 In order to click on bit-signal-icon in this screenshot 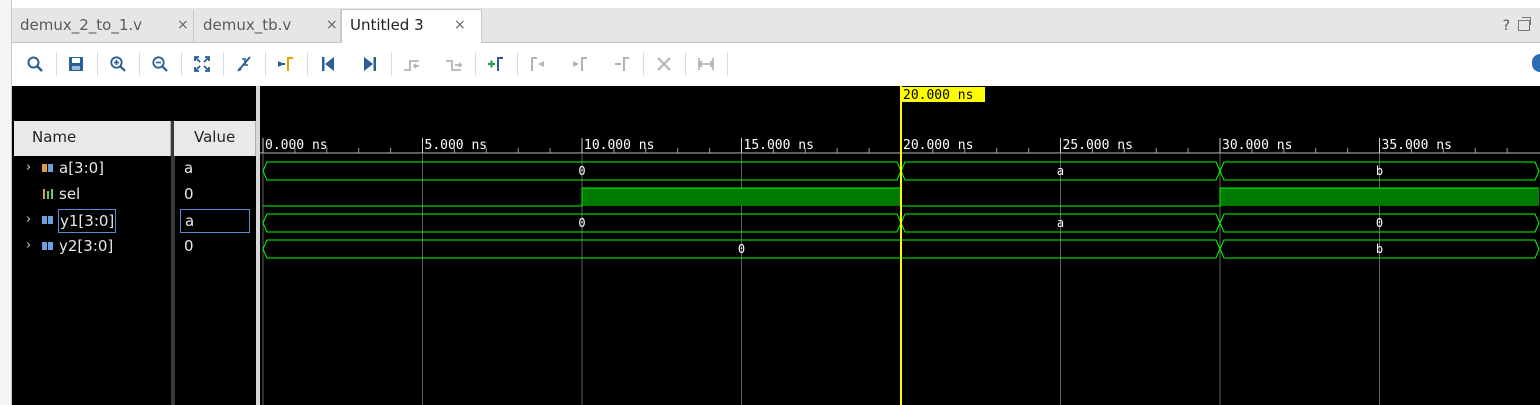, I will do `click(48, 194)`.